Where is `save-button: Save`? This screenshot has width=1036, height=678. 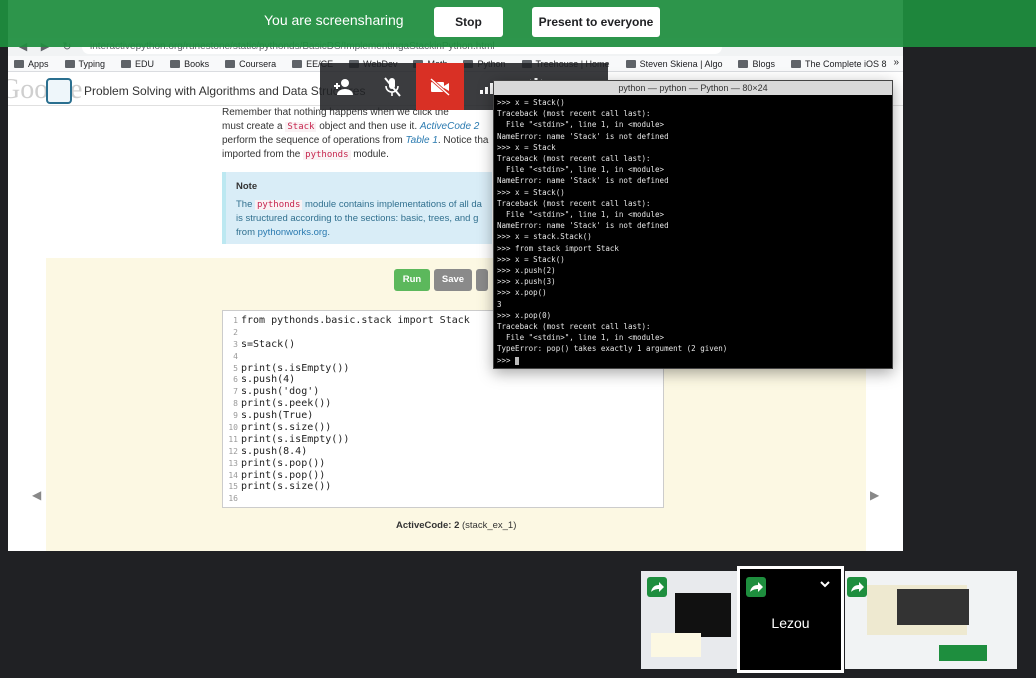
save-button: Save is located at coordinates (453, 280).